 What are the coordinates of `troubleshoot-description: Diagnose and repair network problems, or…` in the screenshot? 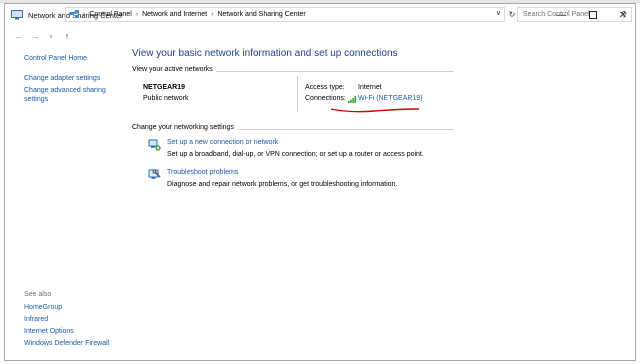 It's located at (282, 184).